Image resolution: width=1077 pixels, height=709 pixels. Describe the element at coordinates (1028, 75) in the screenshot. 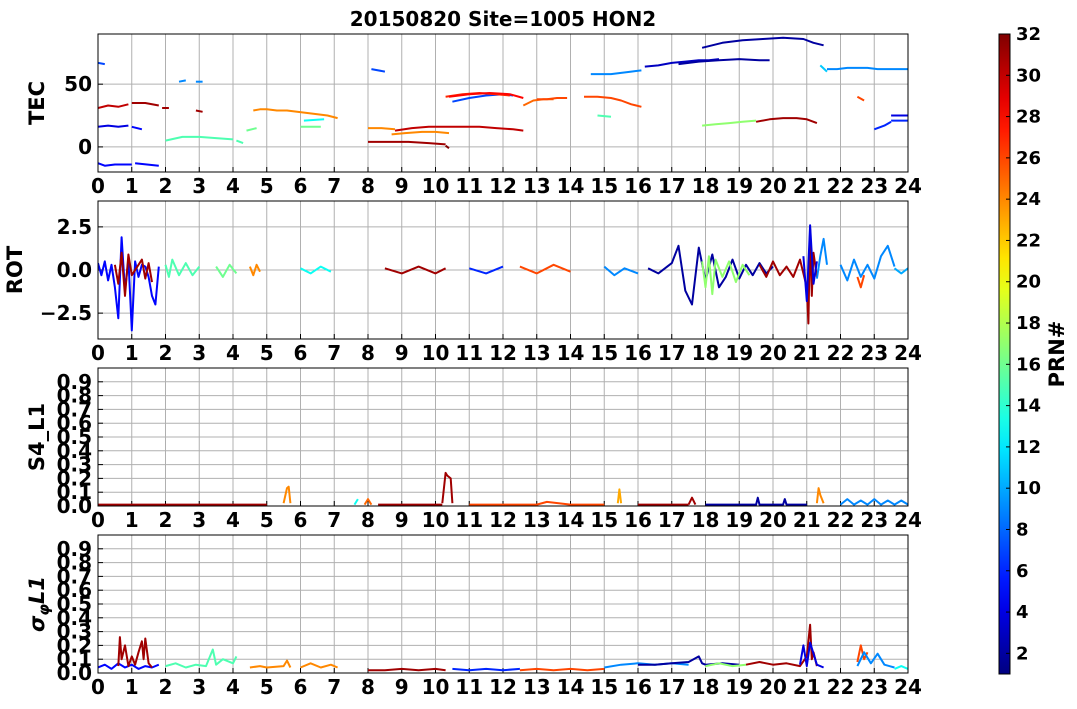

I see `colorbar-tick-label: 30` at that location.